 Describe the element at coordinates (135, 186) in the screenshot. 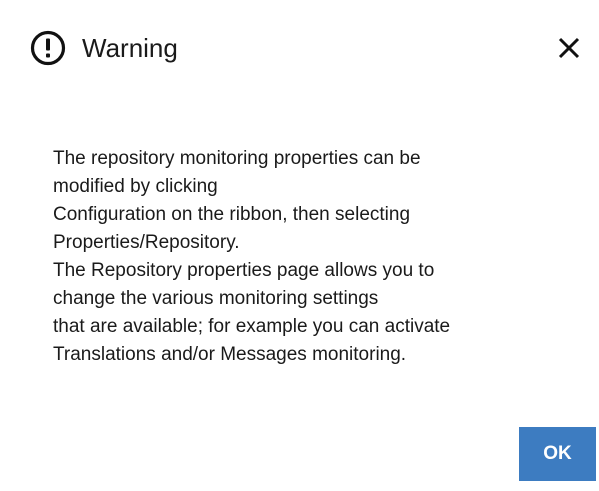

I see `message-line: modified by clicking` at that location.